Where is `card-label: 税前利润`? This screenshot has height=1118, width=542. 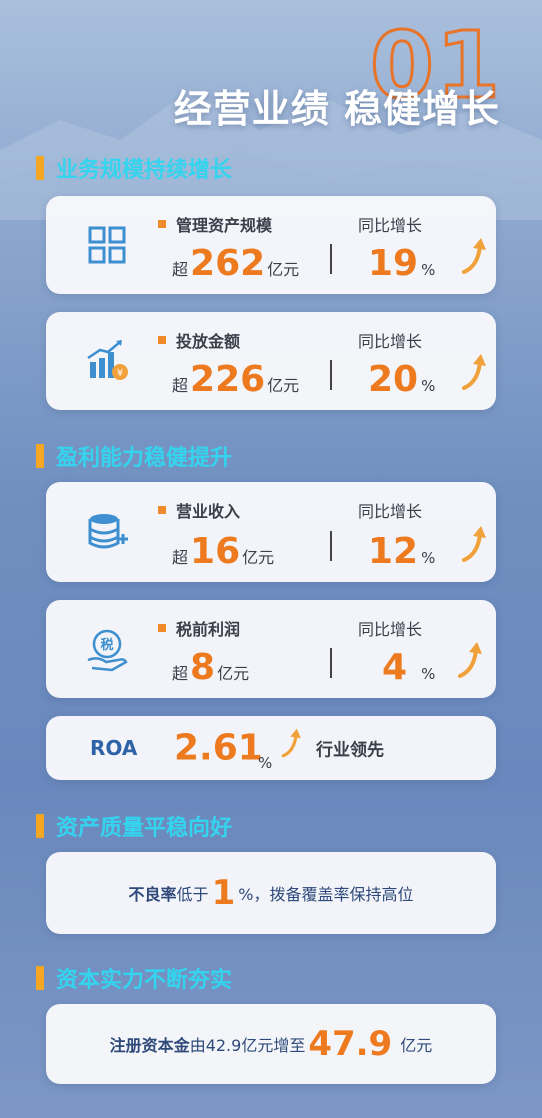
card-label: 税前利润 is located at coordinates (199, 628).